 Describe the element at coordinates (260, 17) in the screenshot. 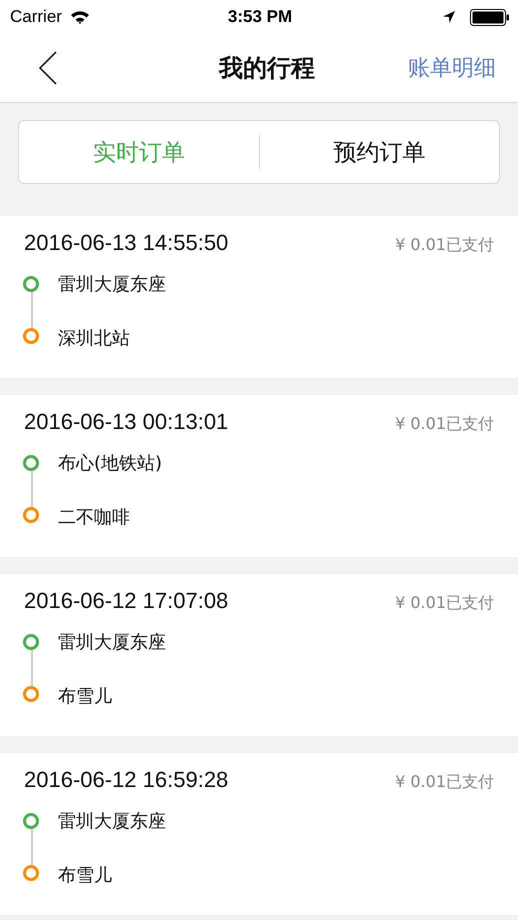

I see `clock: 3:53 PM` at that location.